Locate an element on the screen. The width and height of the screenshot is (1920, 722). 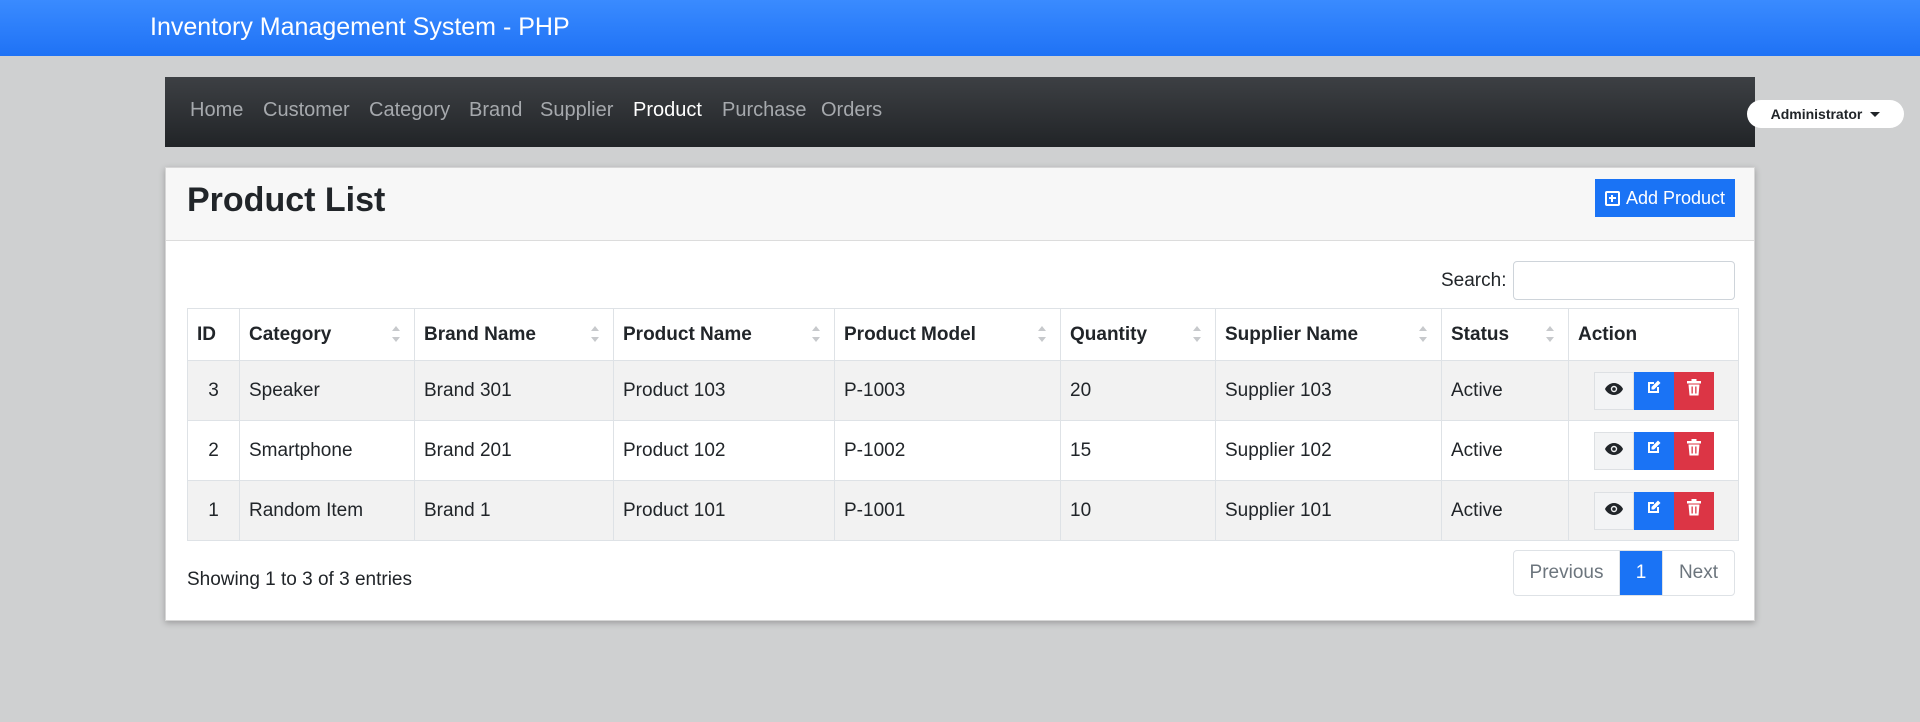
pagination-page-1: 1 is located at coordinates (1641, 573).